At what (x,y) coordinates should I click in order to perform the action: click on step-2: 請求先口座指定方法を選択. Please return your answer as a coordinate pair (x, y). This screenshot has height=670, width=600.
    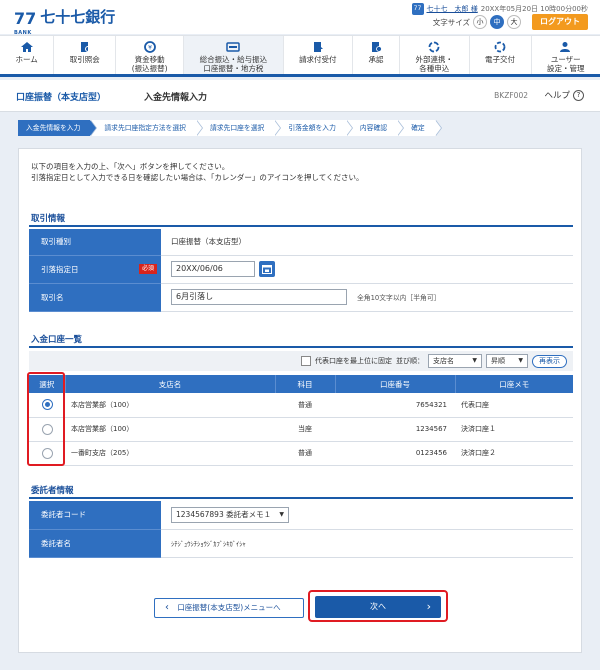
    Looking at the image, I should click on (146, 128).